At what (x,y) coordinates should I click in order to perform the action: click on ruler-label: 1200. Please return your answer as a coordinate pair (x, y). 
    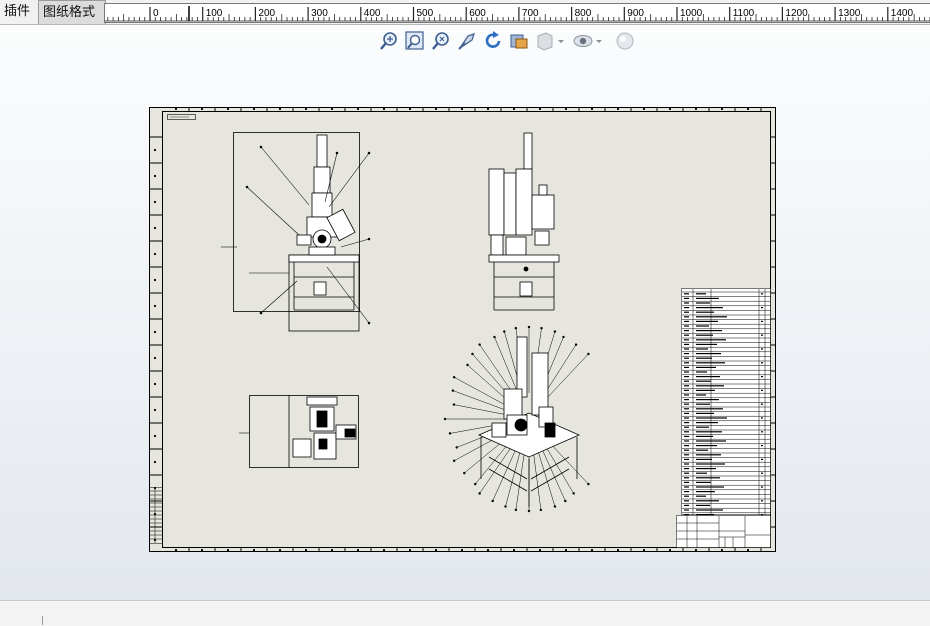
    Looking at the image, I should click on (796, 13).